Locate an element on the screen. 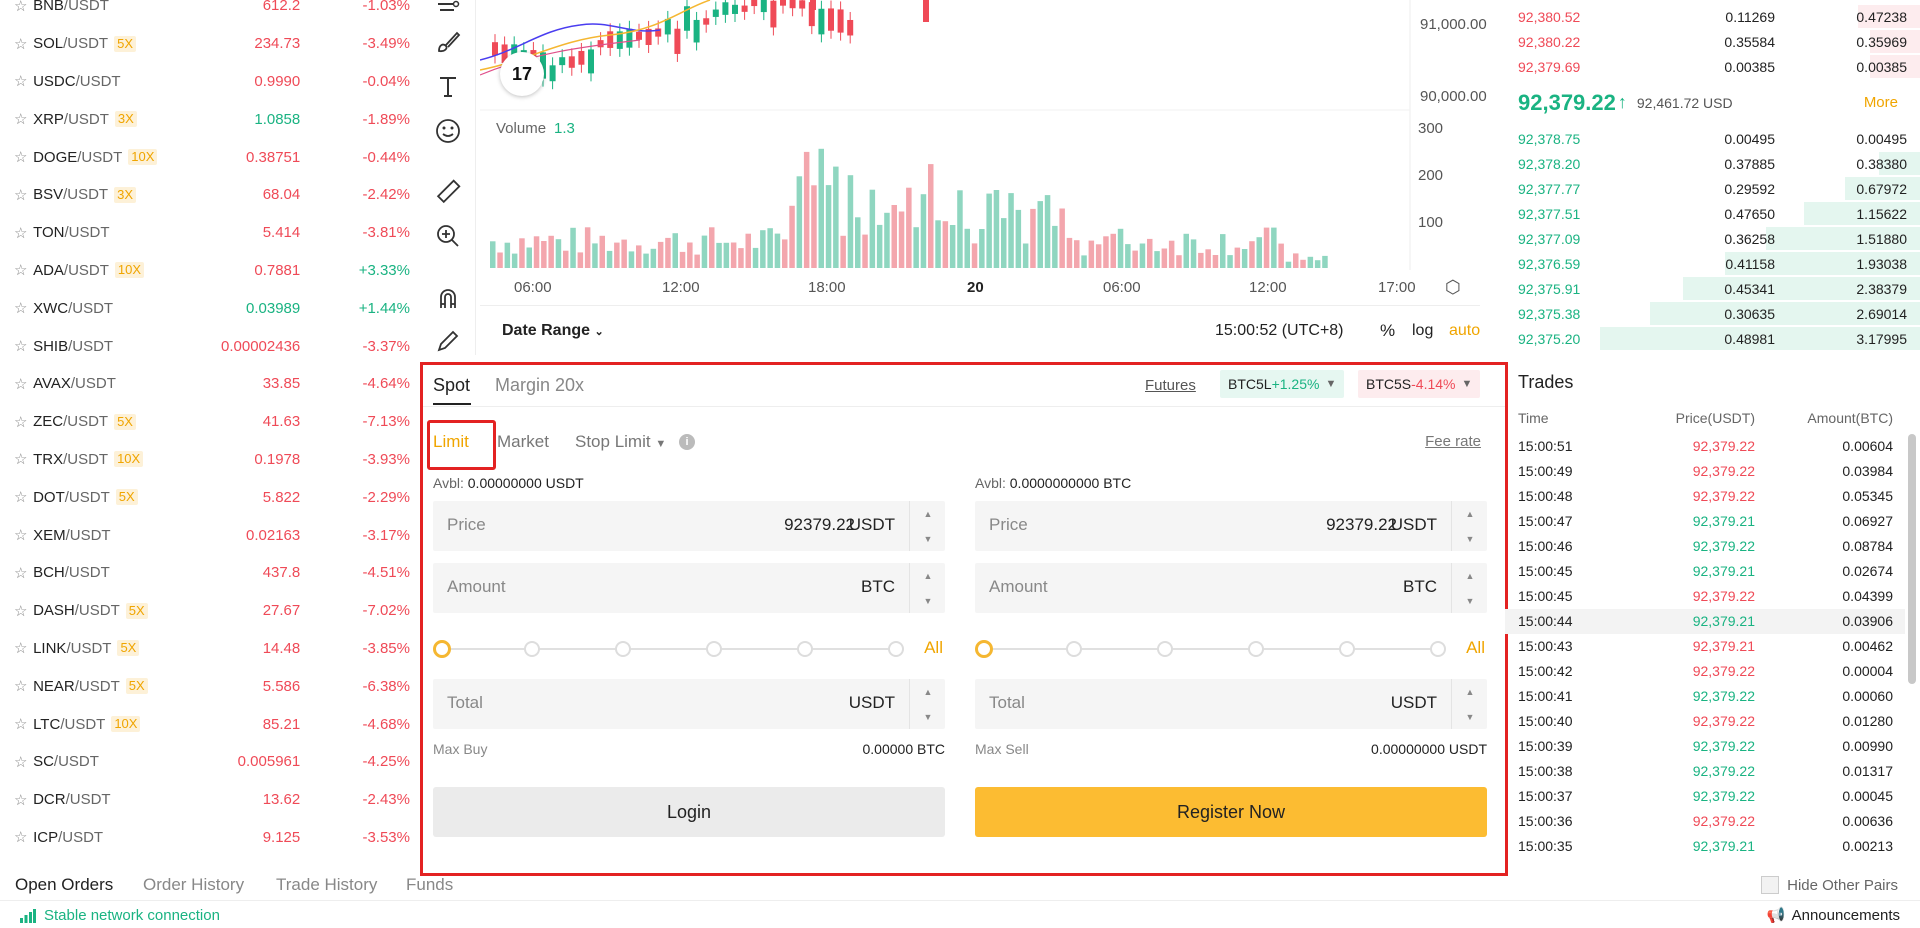 Image resolution: width=1920 pixels, height=928 pixels. buy-amount-field: Amount BTC ▲ ▼ is located at coordinates (689, 588).